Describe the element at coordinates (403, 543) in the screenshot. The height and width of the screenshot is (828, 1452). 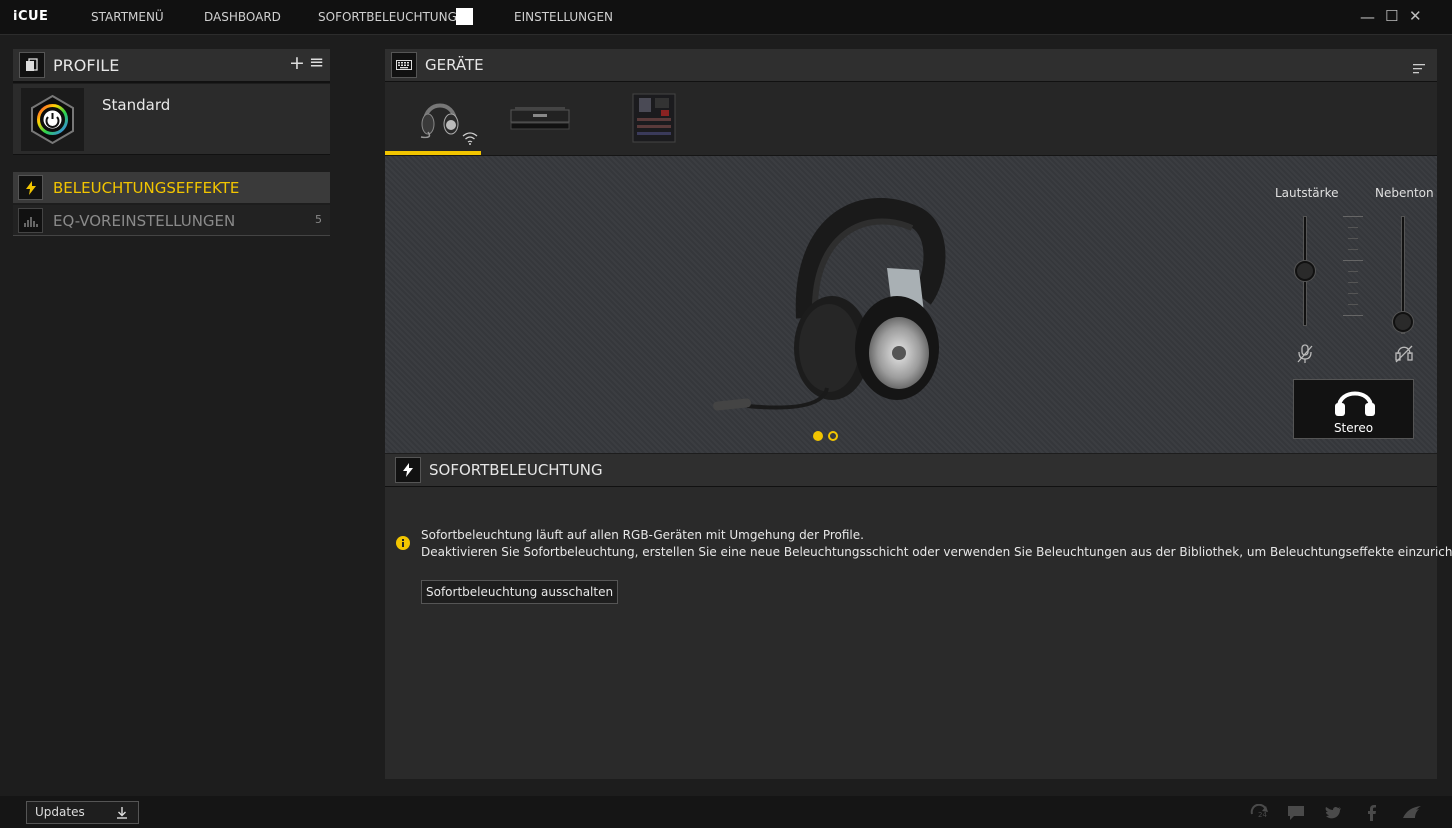
I see `info-icon` at that location.